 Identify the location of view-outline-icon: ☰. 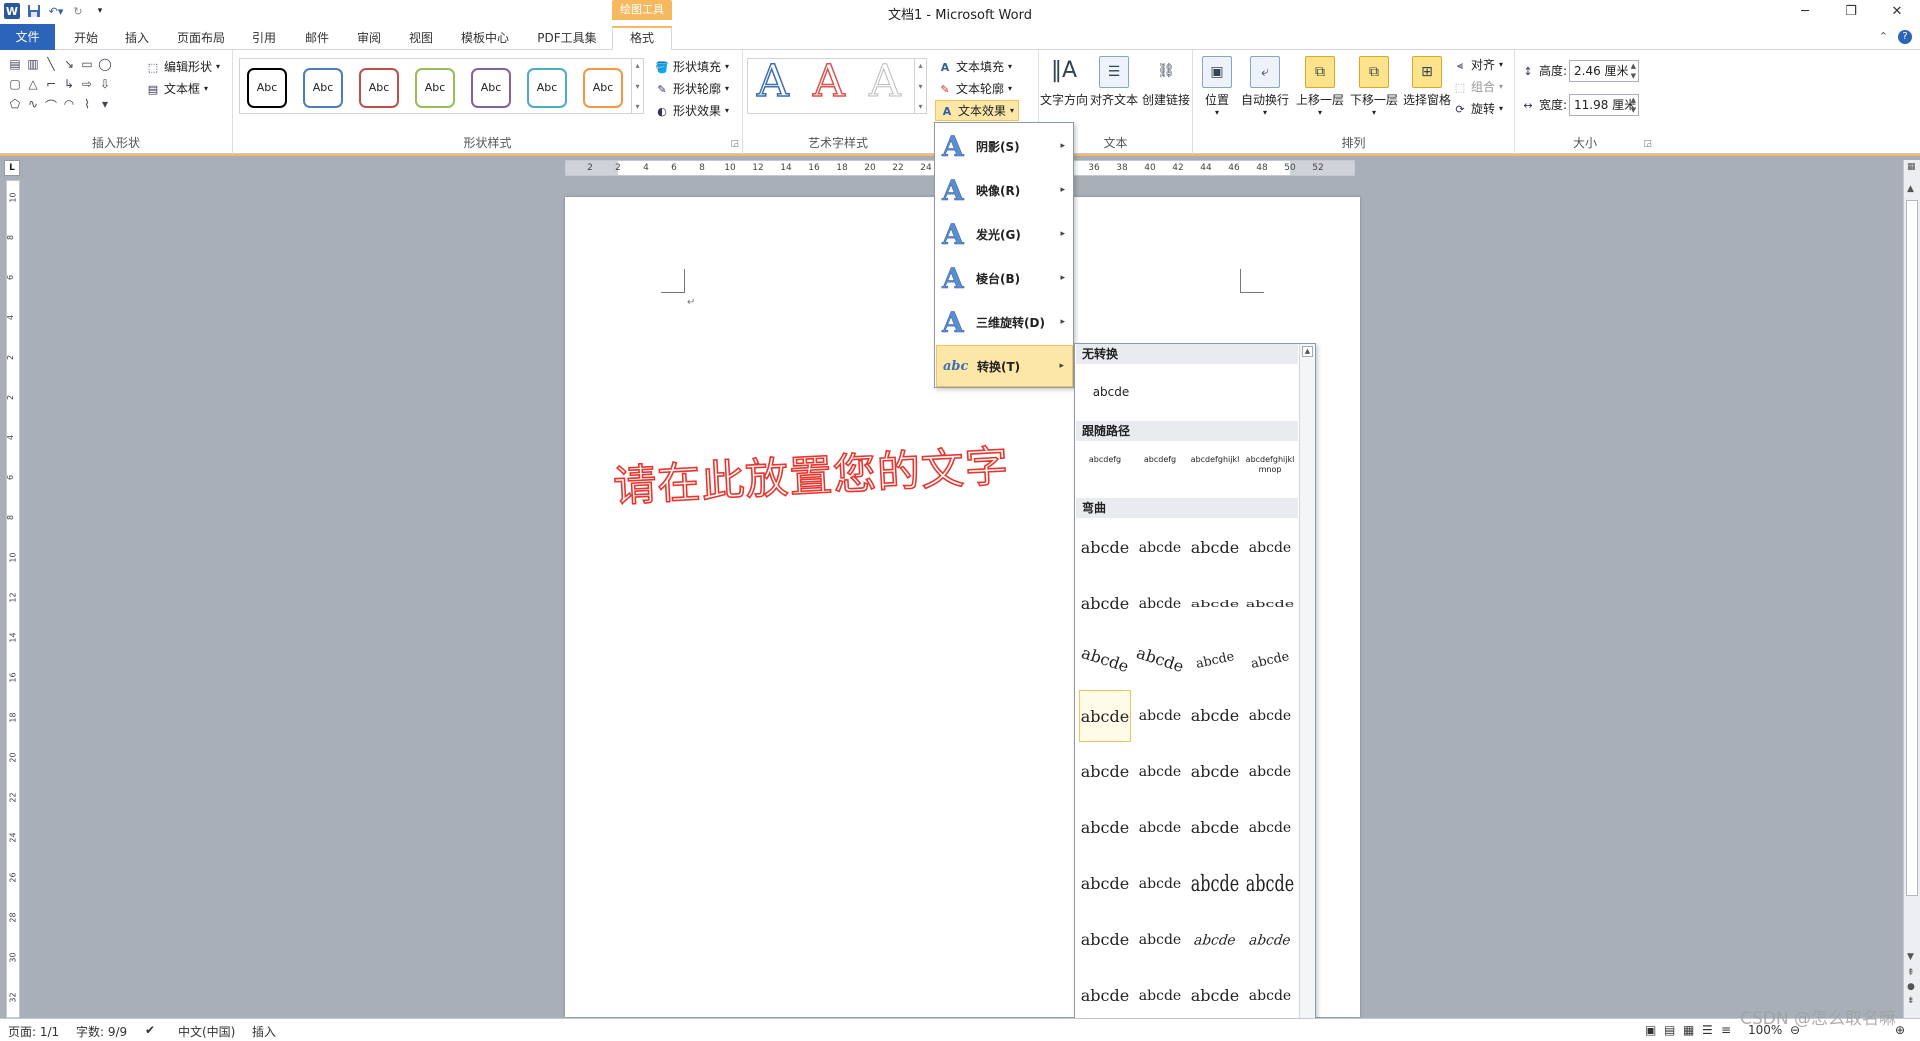
(1707, 1030).